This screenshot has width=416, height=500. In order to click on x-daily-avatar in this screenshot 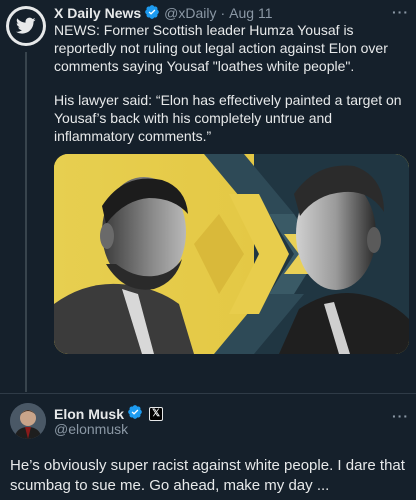, I will do `click(26, 26)`.